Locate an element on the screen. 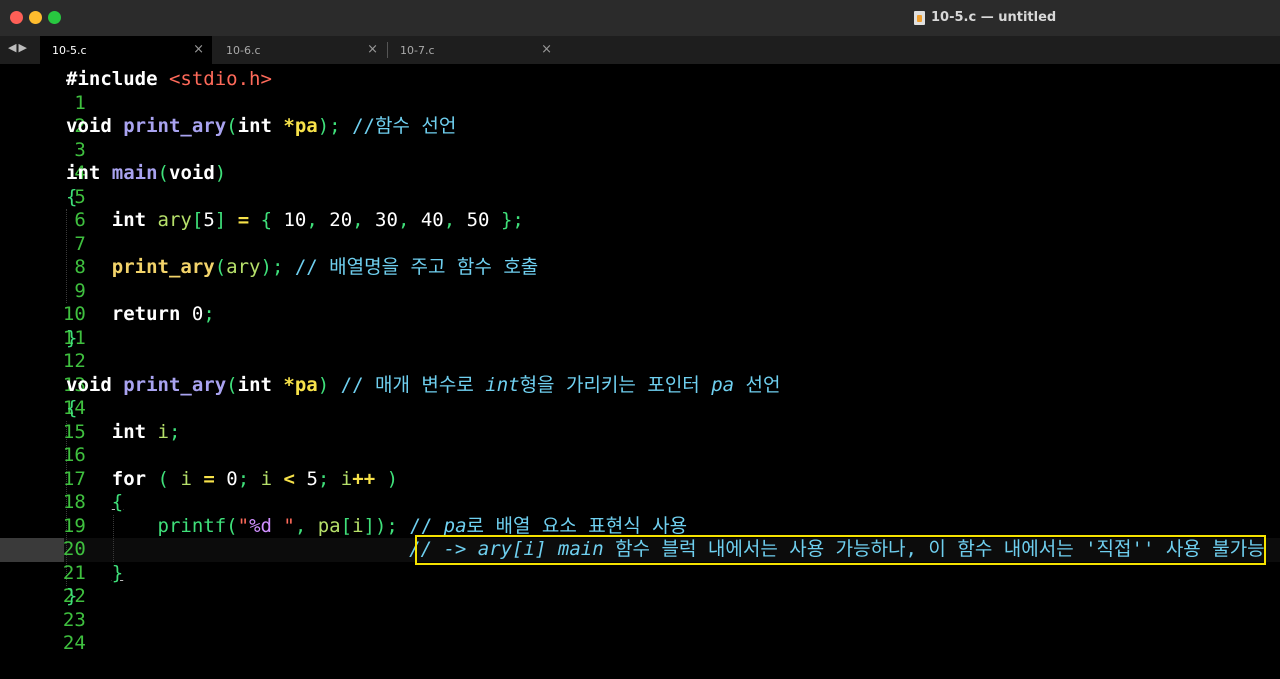  token: ; is located at coordinates (175, 431).